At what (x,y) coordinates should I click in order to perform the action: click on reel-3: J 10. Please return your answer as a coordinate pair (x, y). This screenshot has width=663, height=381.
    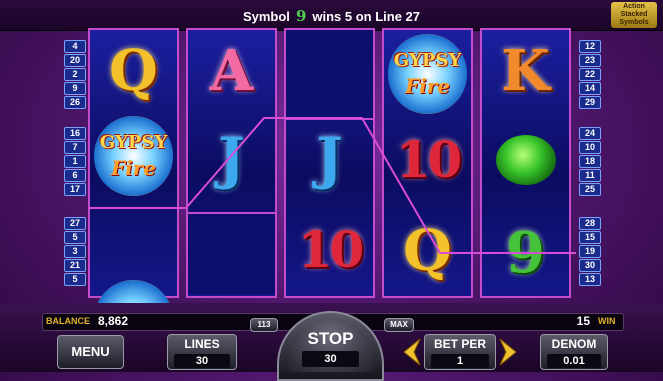
    Looking at the image, I should click on (329, 163).